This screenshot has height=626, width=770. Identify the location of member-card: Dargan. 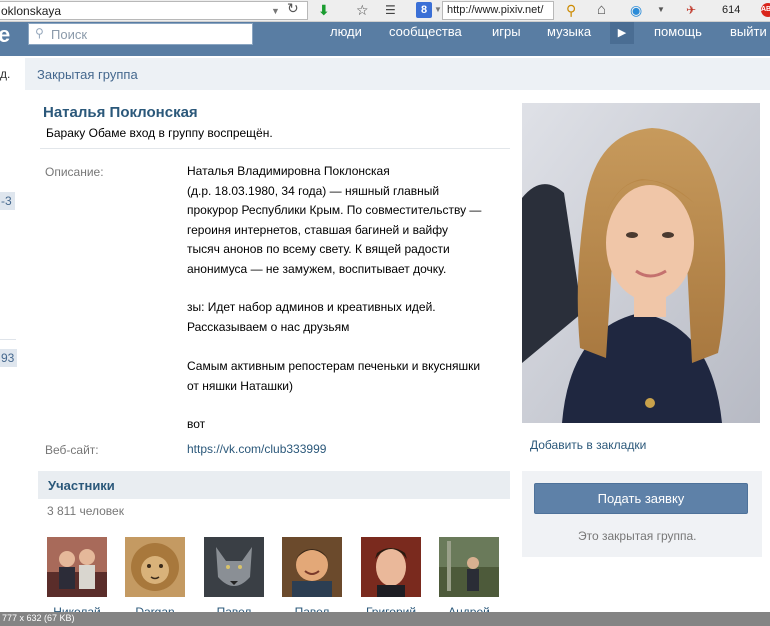
(156, 578).